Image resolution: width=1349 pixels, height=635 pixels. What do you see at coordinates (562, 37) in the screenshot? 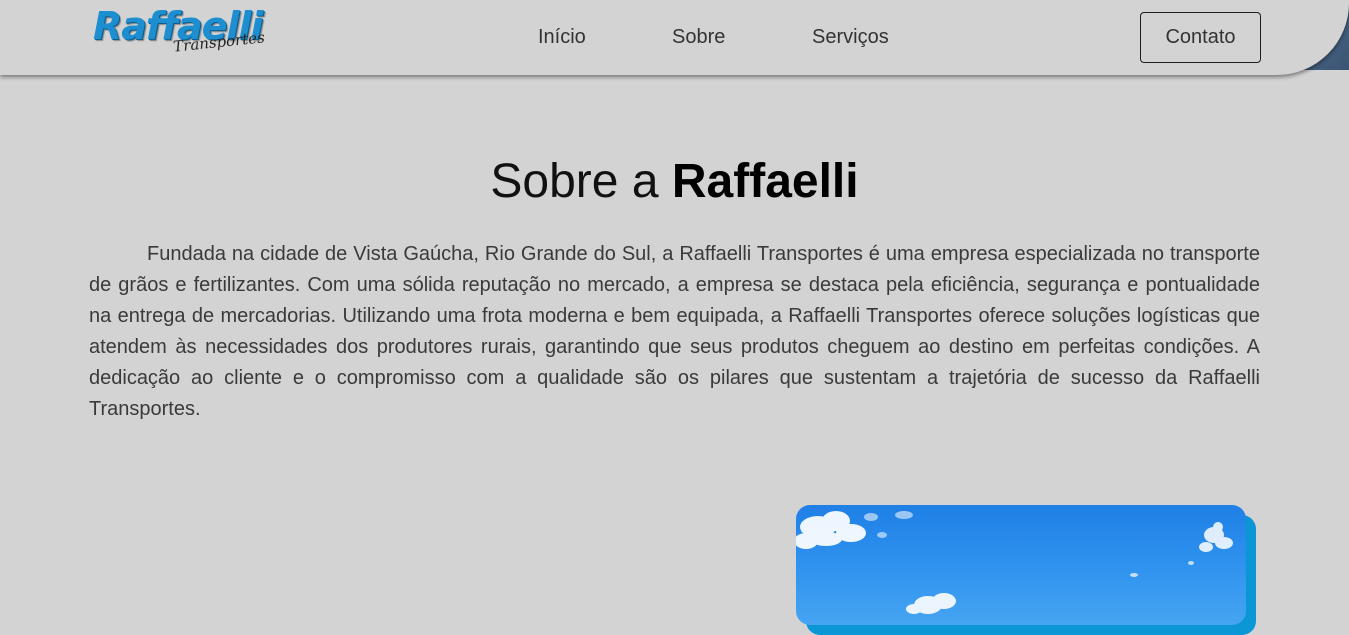
I see `nav-link-inicio: Início` at bounding box center [562, 37].